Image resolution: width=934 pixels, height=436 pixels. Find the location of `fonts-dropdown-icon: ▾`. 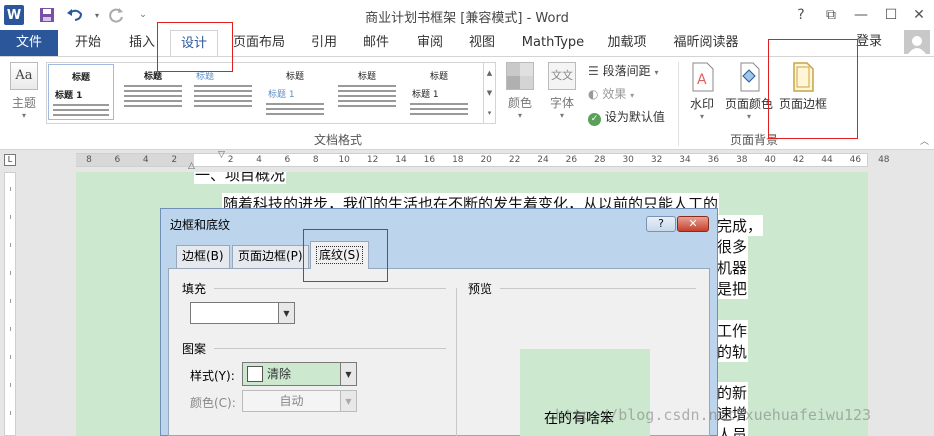

fonts-dropdown-icon: ▾ is located at coordinates (561, 115).